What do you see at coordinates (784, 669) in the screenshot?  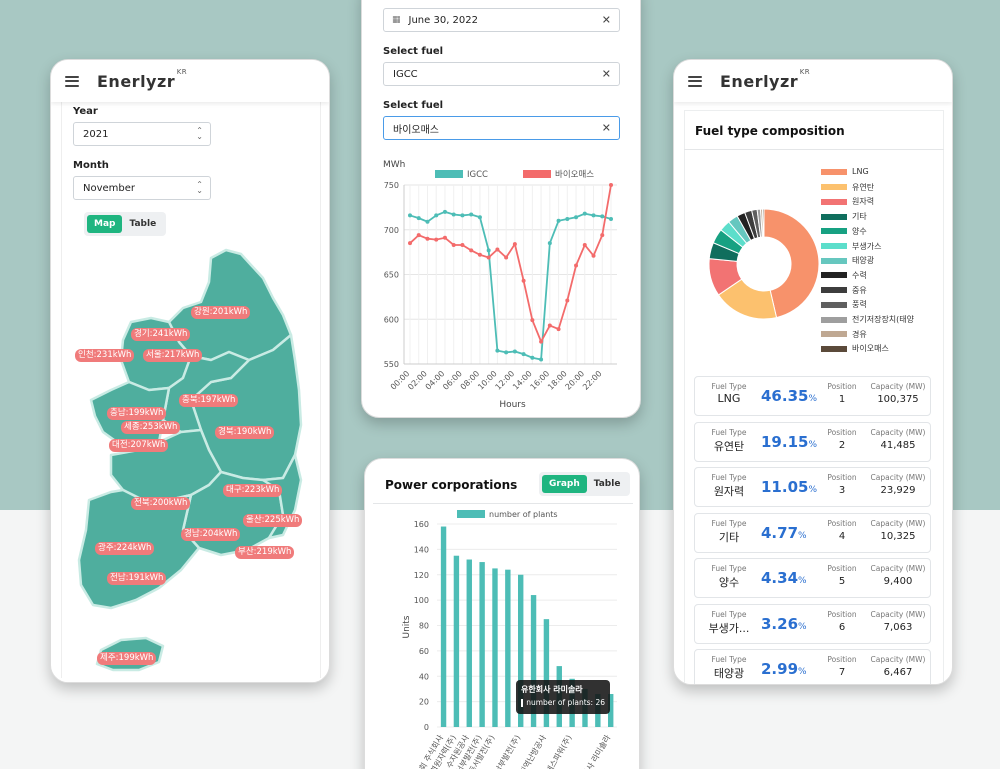 I see `fuel-percent: 2.99%` at bounding box center [784, 669].